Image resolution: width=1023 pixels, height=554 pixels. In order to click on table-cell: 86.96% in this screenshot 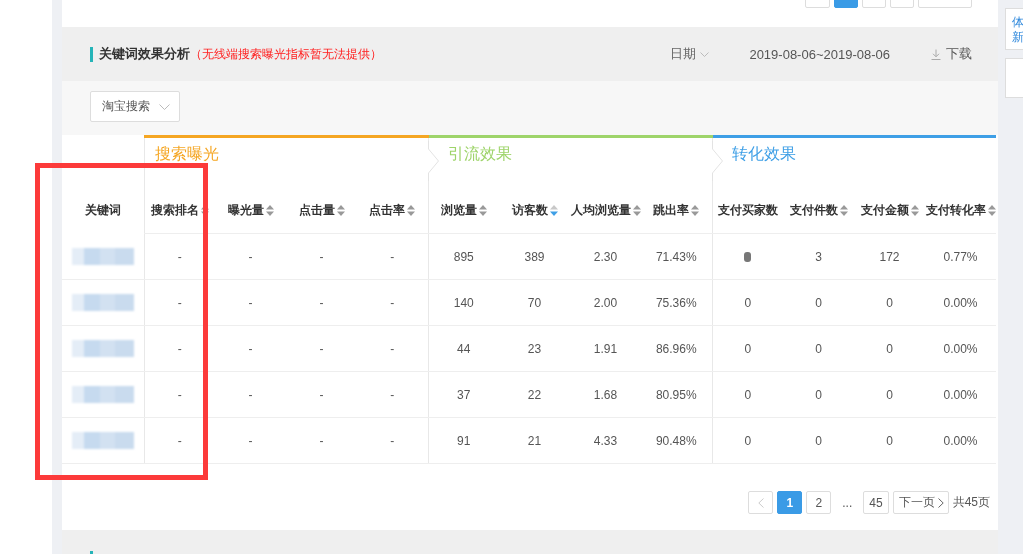, I will do `click(676, 348)`.